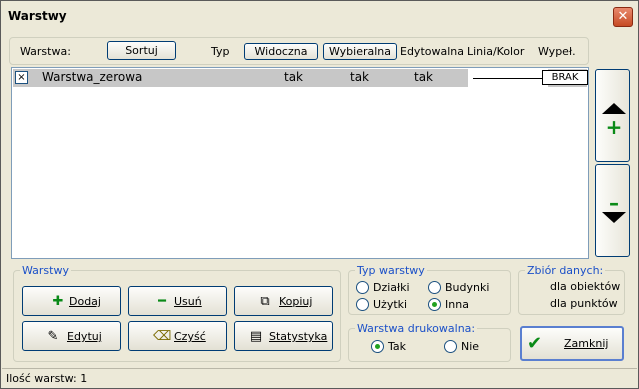 The height and width of the screenshot is (389, 639). Describe the element at coordinates (585, 286) in the screenshot. I see `data-set-objects: dla obiektów` at that location.